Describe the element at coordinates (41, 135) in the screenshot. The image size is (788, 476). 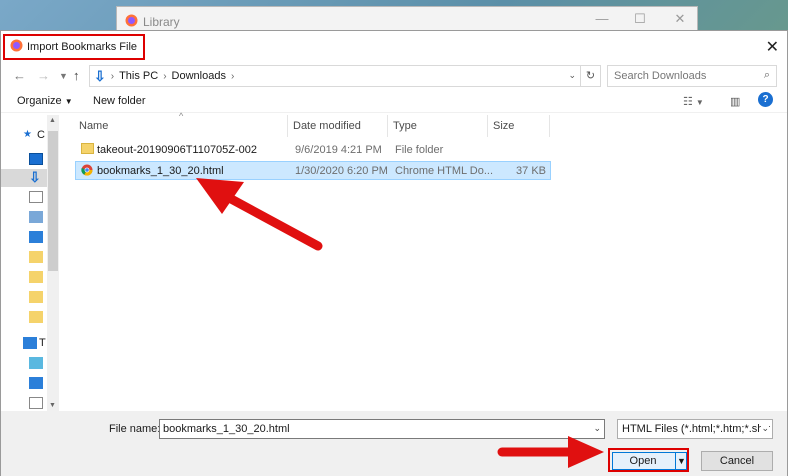
I see `nav-label-quick: C` at that location.